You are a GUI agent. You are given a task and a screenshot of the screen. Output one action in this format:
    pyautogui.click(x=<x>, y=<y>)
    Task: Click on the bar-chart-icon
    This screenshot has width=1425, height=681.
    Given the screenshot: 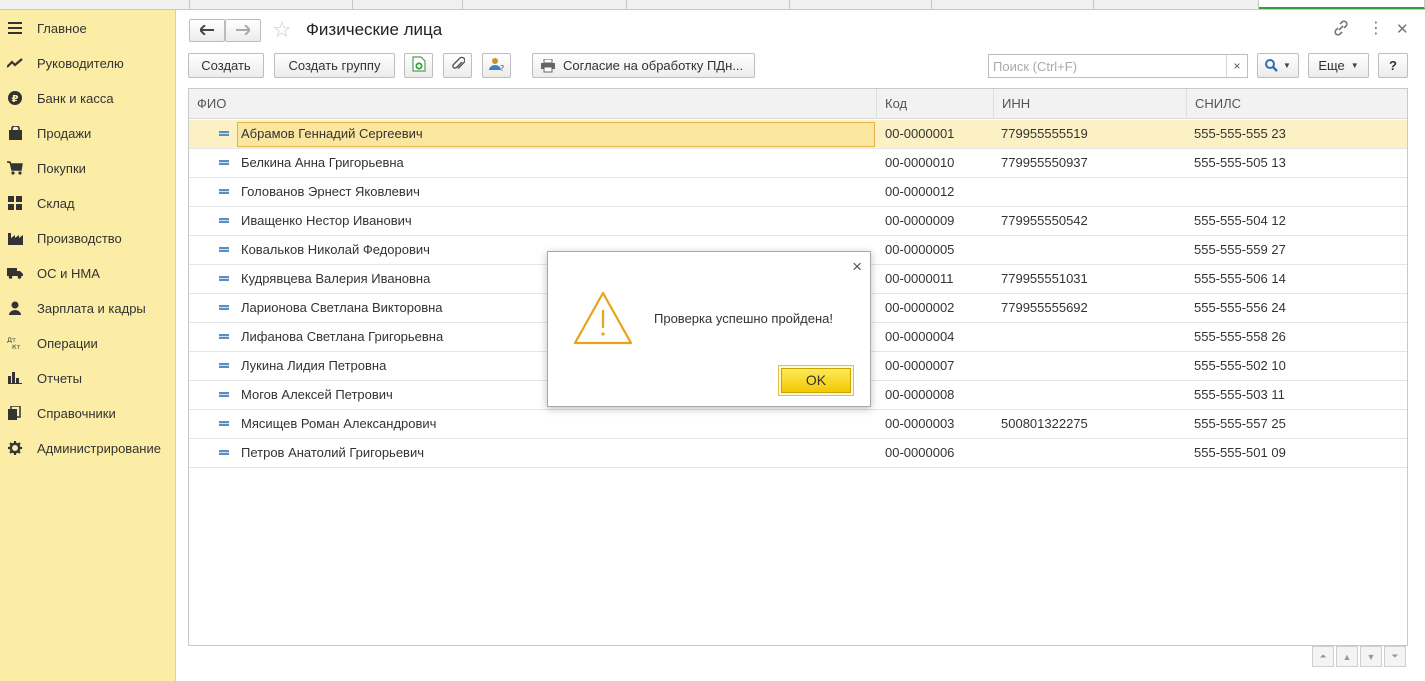 What is the action you would take?
    pyautogui.click(x=15, y=378)
    